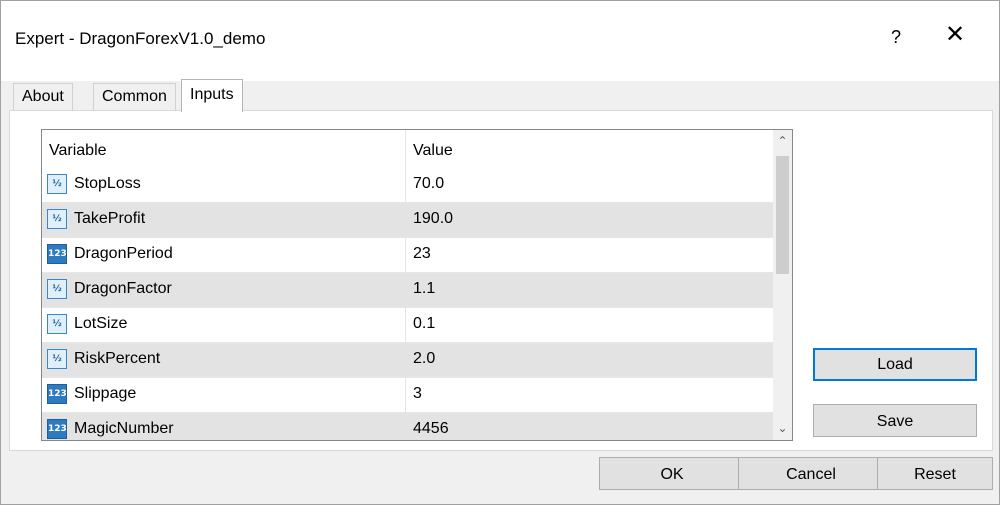  Describe the element at coordinates (955, 35) in the screenshot. I see `close-icon: ✕` at that location.